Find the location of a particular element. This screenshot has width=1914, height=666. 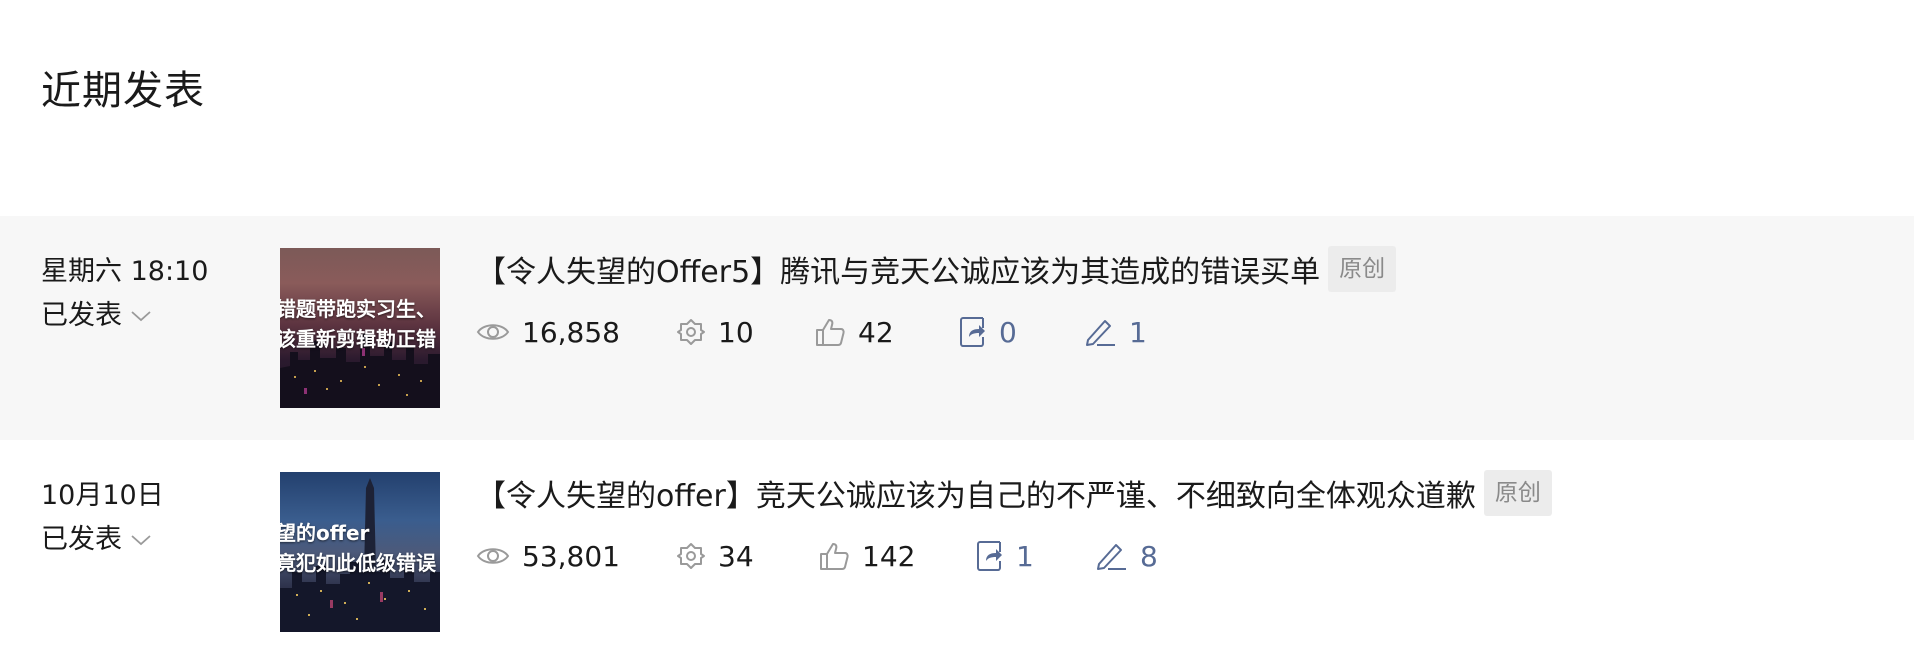

article-title: 【令人失望的offer】竞天公诚应该为自己的不严谨、不细致向全体观众道歉 is located at coordinates (976, 493).